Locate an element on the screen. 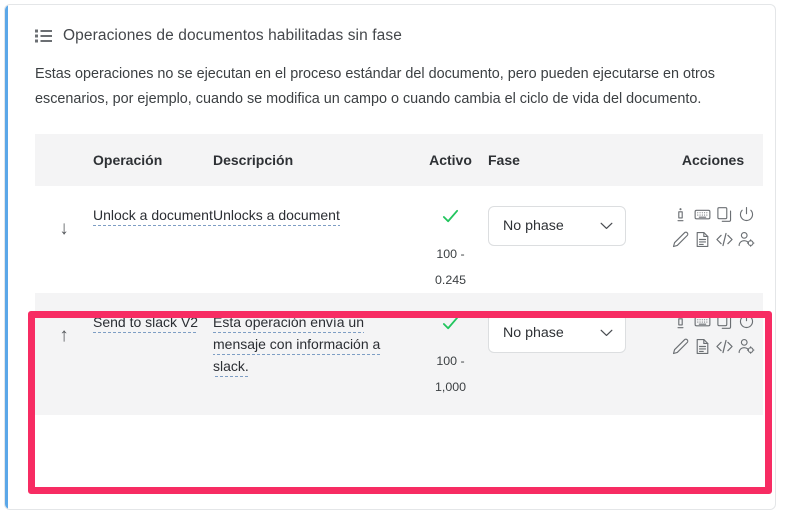  active-status-cell: 100 - 1,000 is located at coordinates (450, 354).